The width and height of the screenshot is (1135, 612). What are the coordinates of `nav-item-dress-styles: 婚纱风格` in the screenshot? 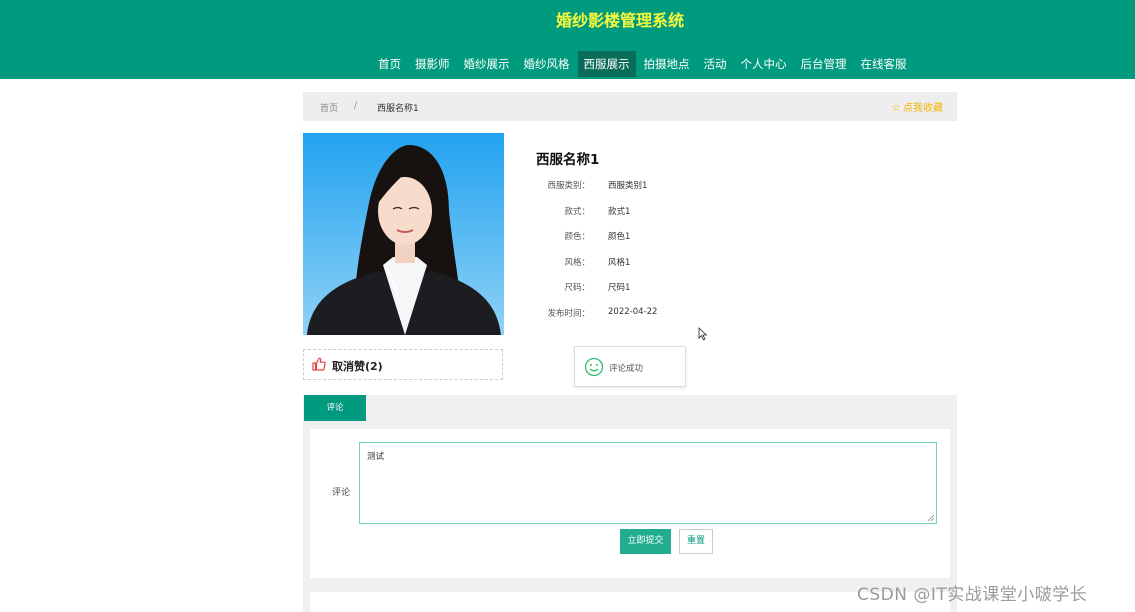 It's located at (547, 64).